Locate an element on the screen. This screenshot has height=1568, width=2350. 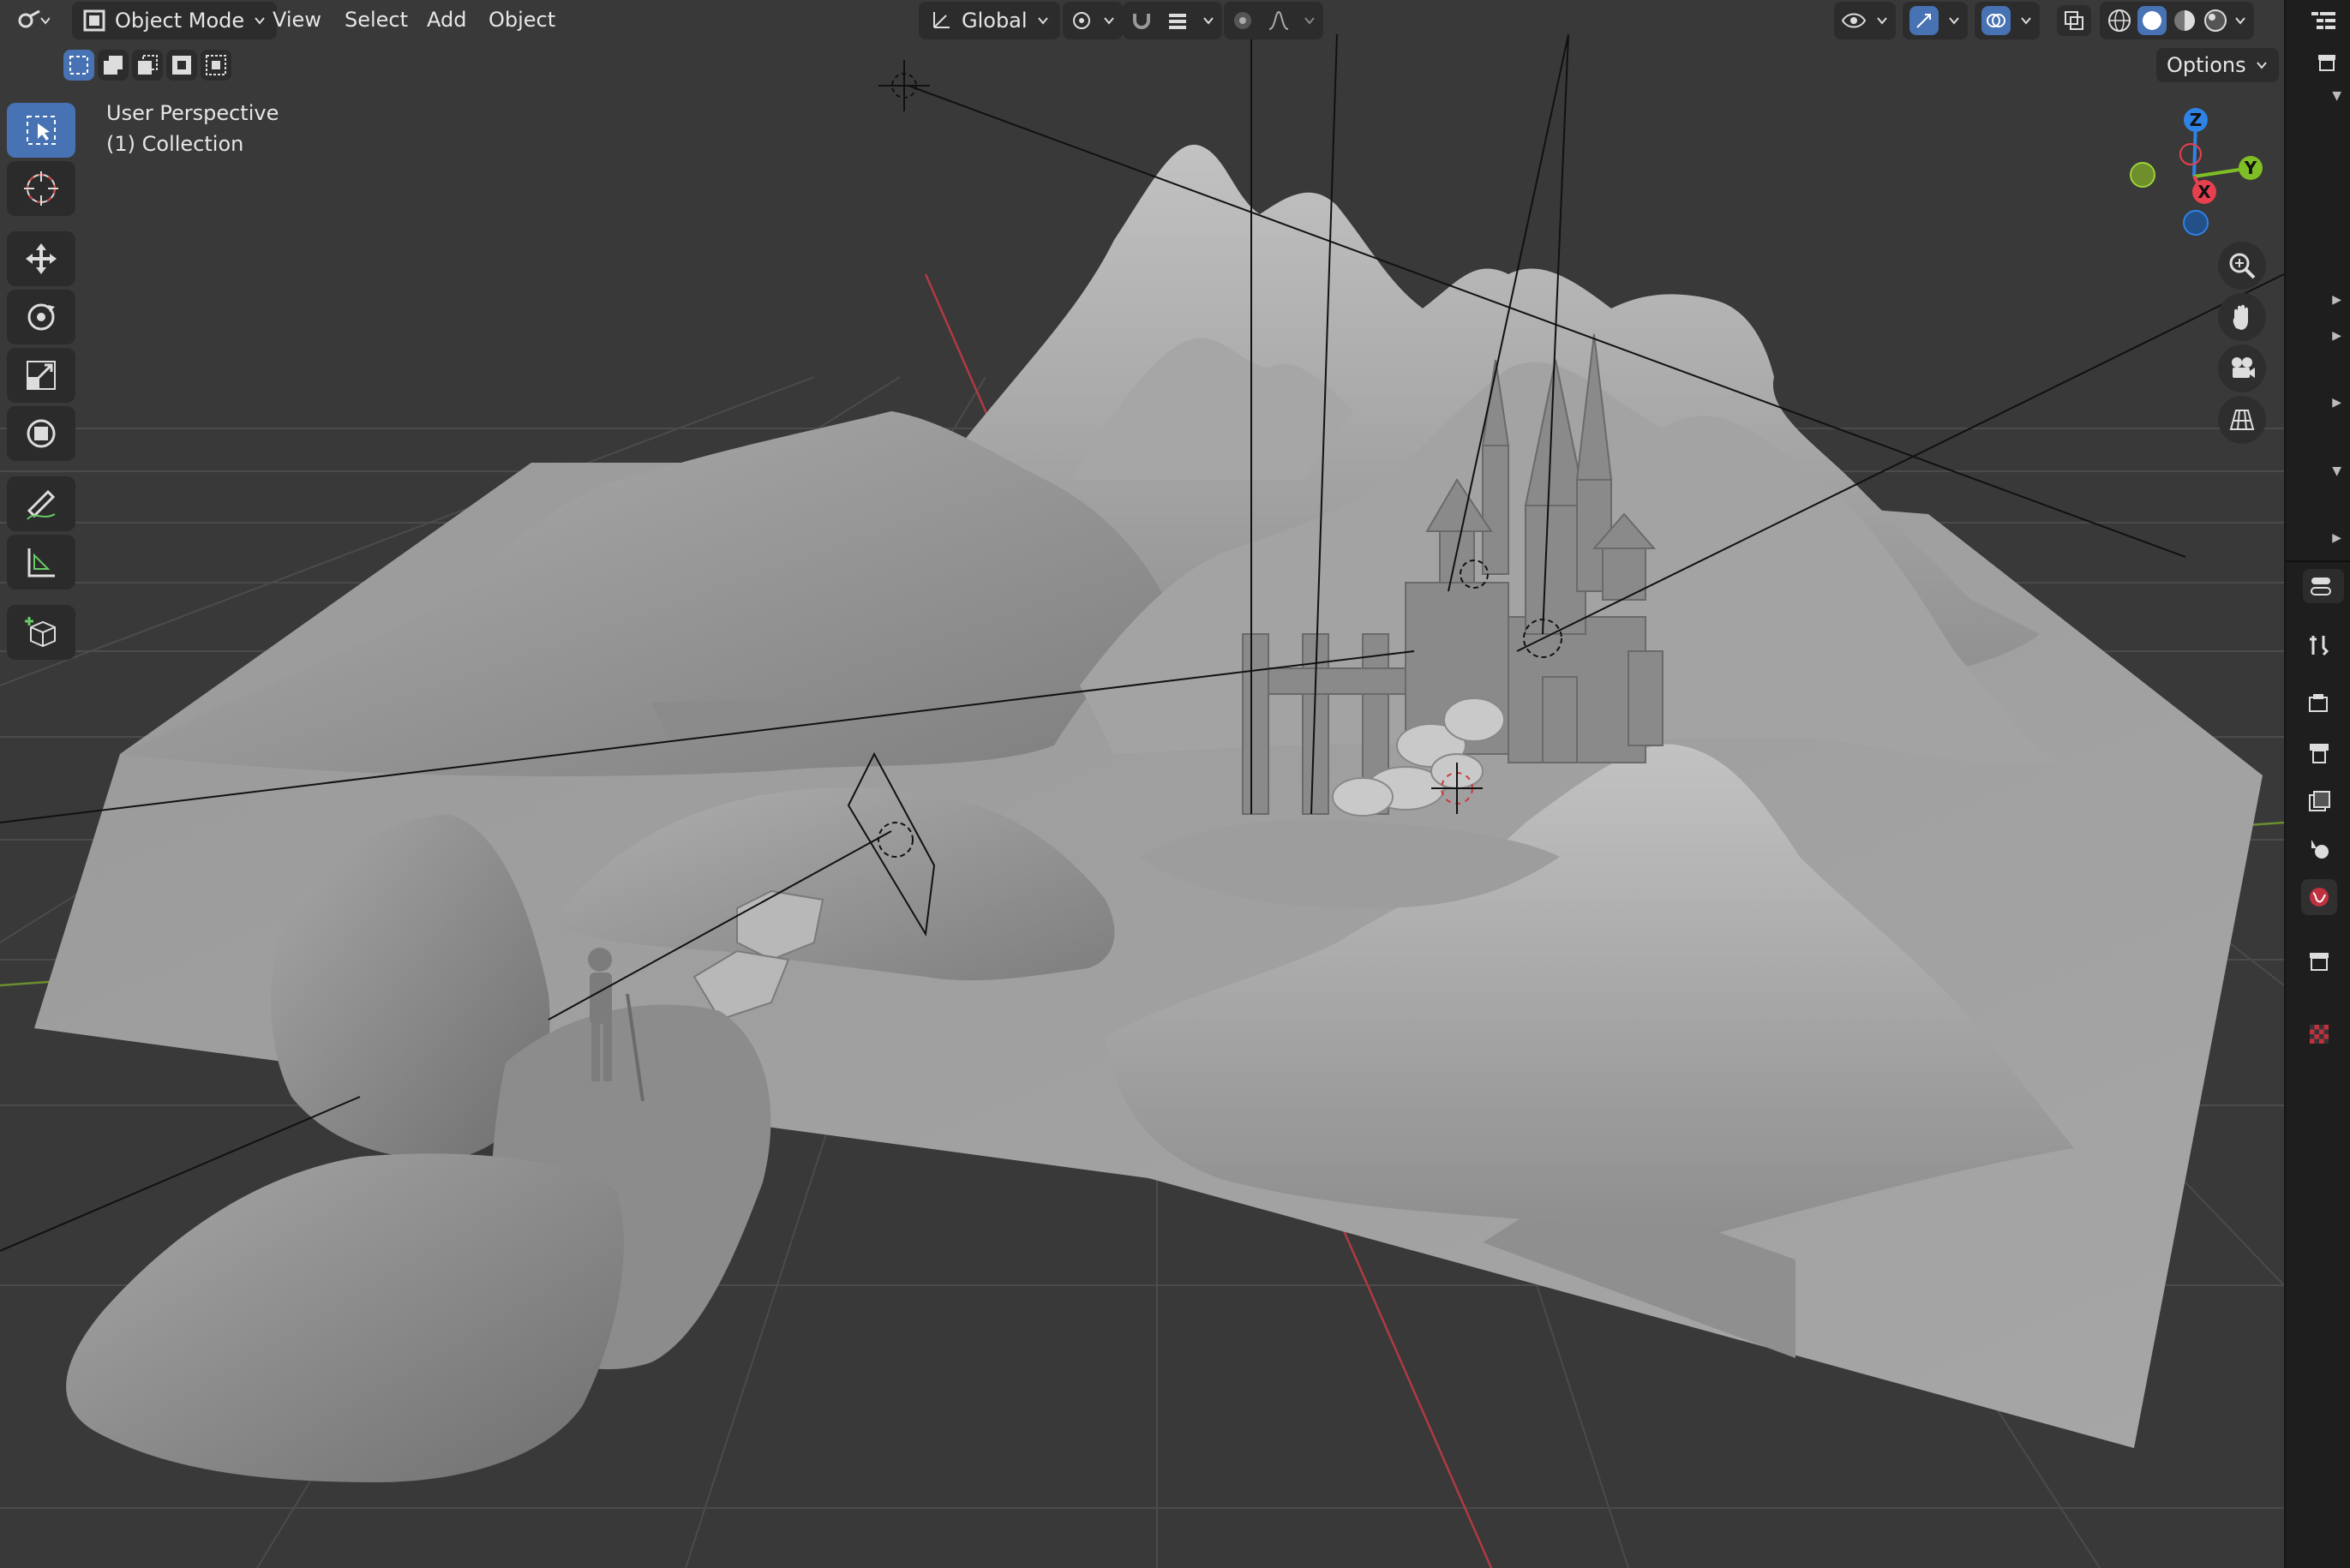
visibility-dropdown is located at coordinates (1865, 20).